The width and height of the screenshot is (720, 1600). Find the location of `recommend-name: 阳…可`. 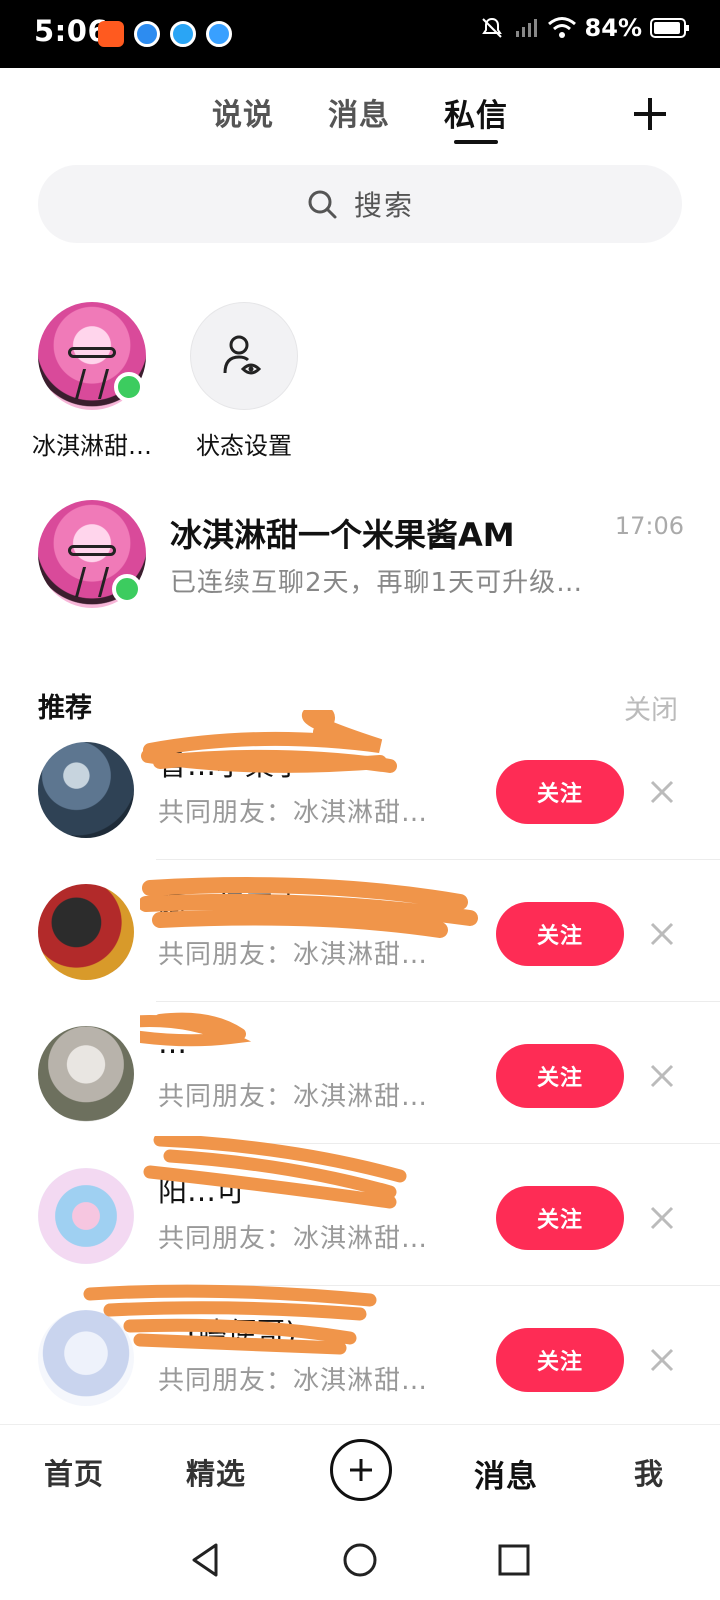

recommend-name: 阳…可 is located at coordinates (202, 1191).